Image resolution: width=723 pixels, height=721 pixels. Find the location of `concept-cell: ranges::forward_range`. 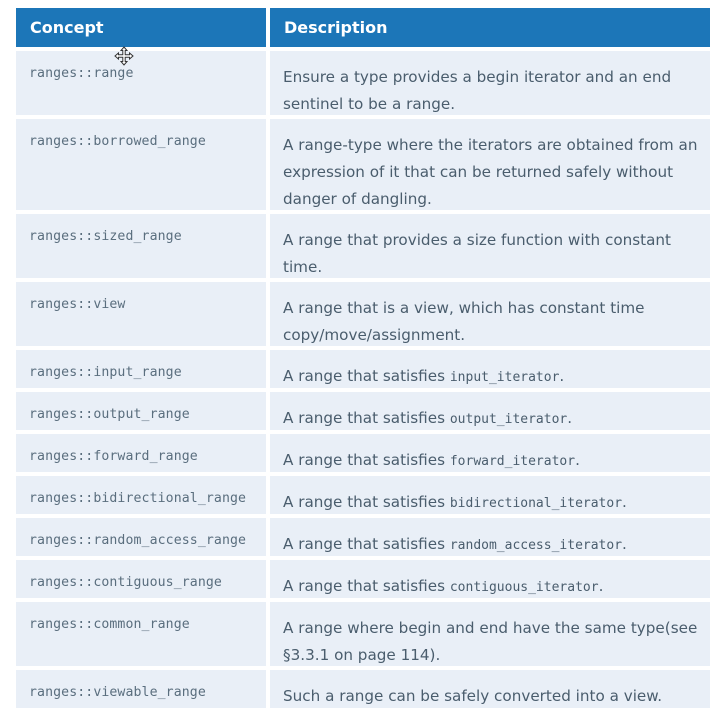

concept-cell: ranges::forward_range is located at coordinates (141, 453).